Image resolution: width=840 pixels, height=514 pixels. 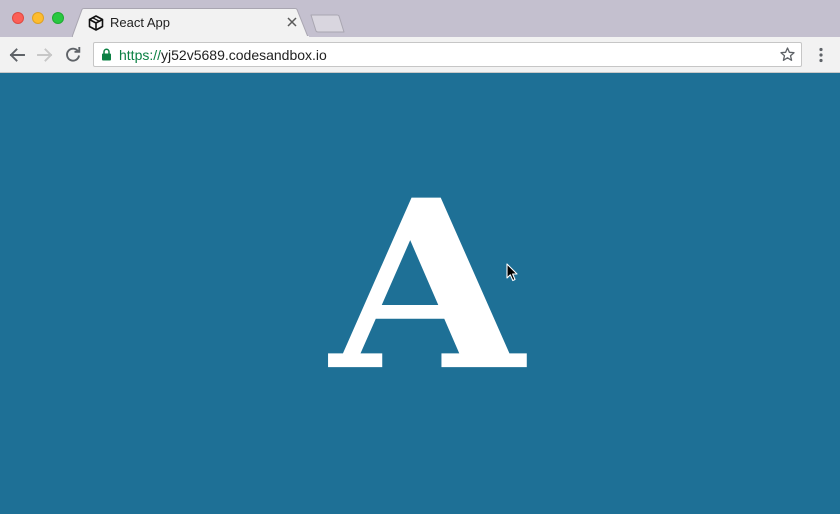 I want to click on lock-icon, so click(x=106, y=54).